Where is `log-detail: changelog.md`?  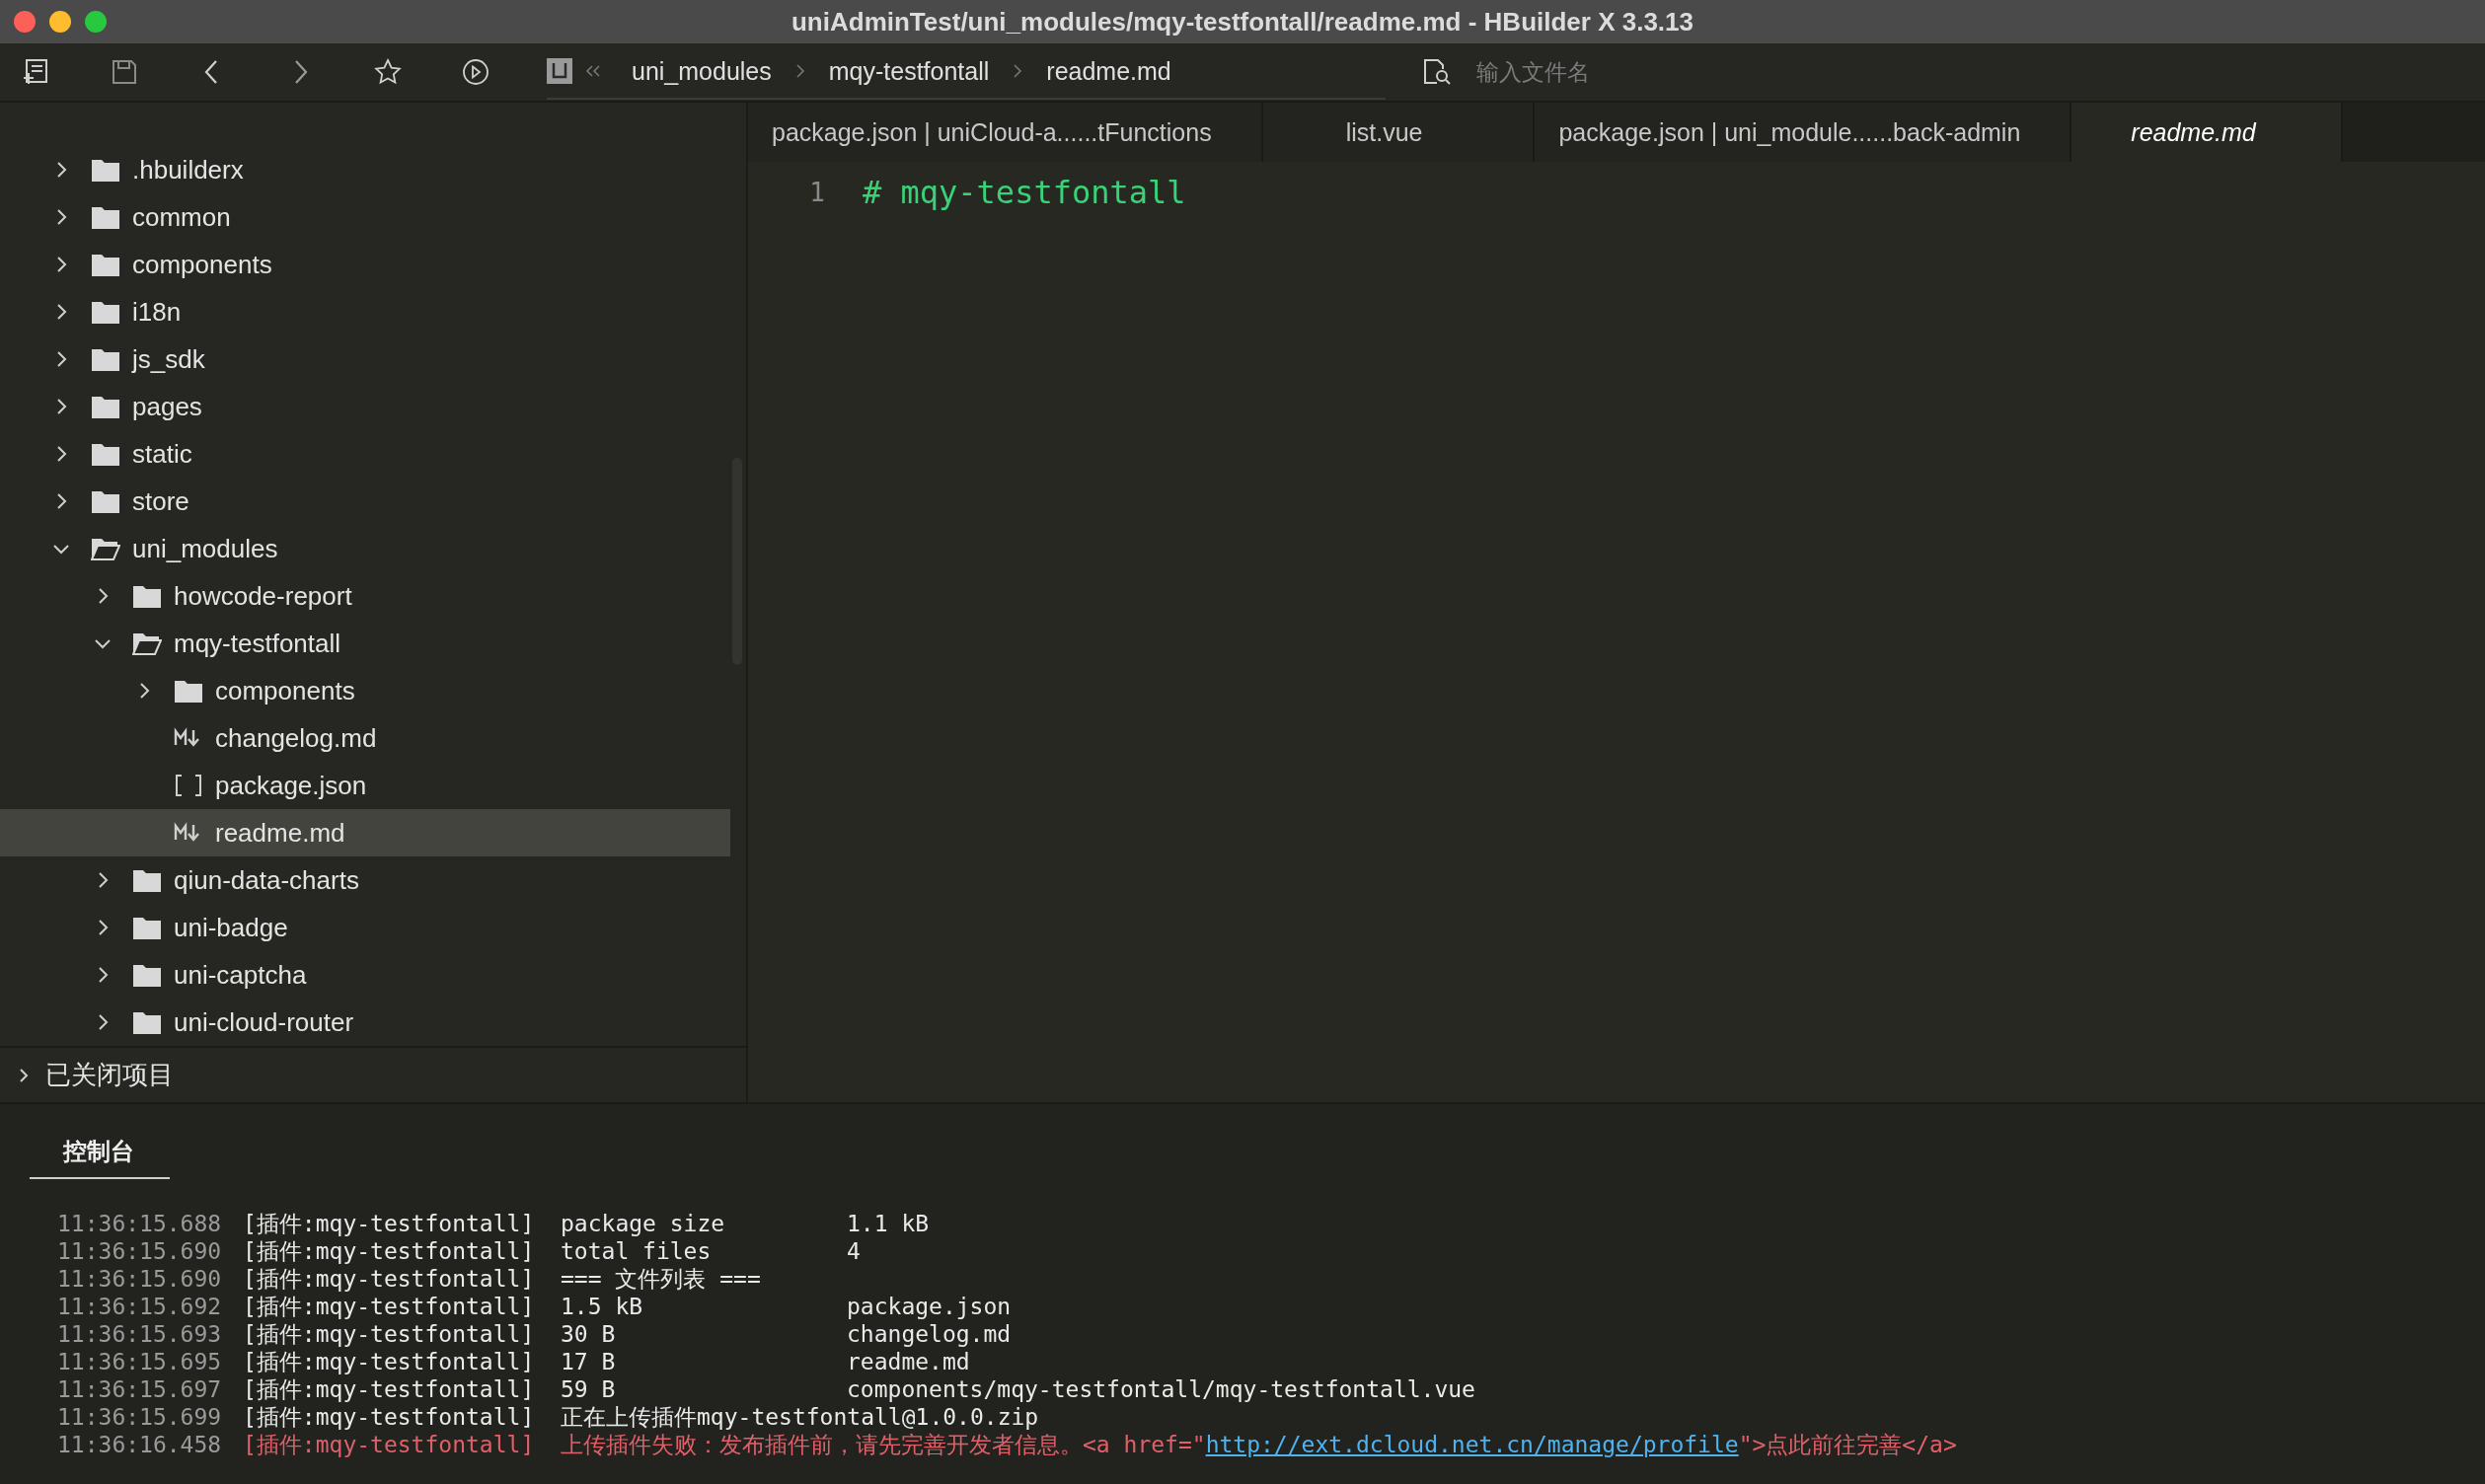 log-detail: changelog.md is located at coordinates (929, 1334).